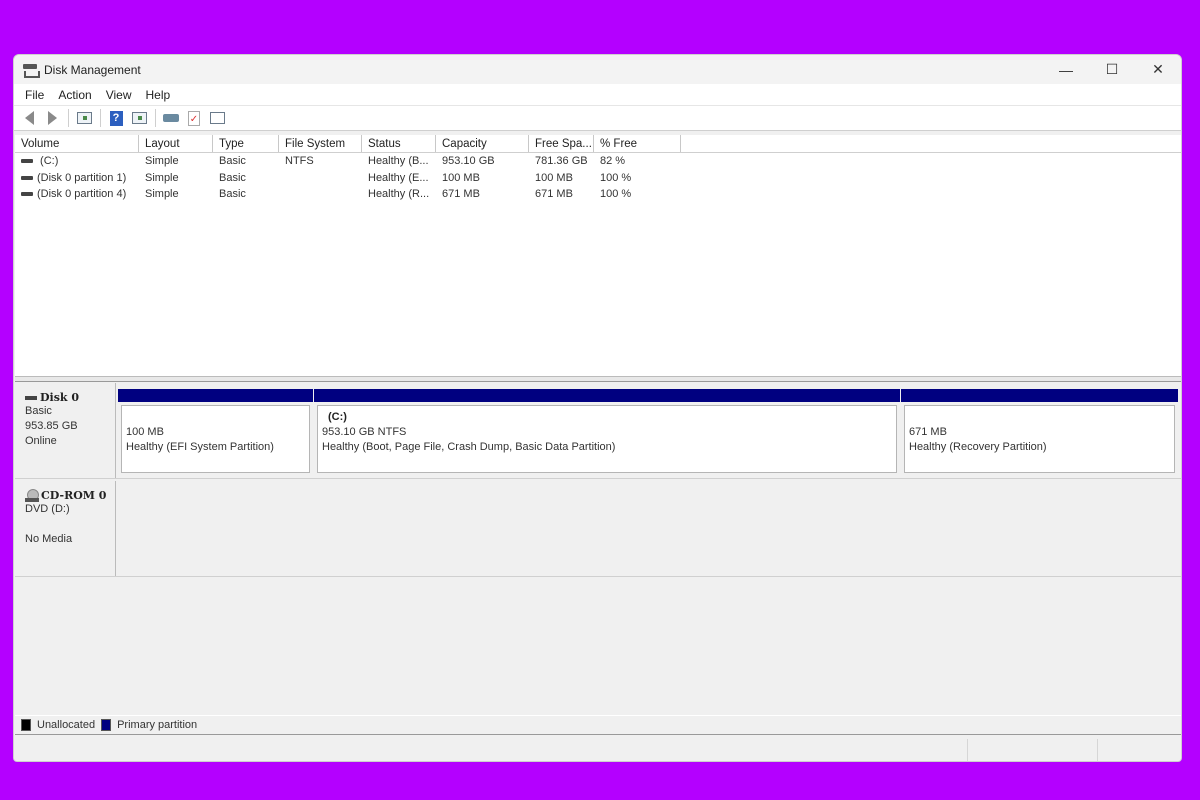  What do you see at coordinates (77, 194) in the screenshot?
I see `cell-volume: (Disk 0 partition 4)` at bounding box center [77, 194].